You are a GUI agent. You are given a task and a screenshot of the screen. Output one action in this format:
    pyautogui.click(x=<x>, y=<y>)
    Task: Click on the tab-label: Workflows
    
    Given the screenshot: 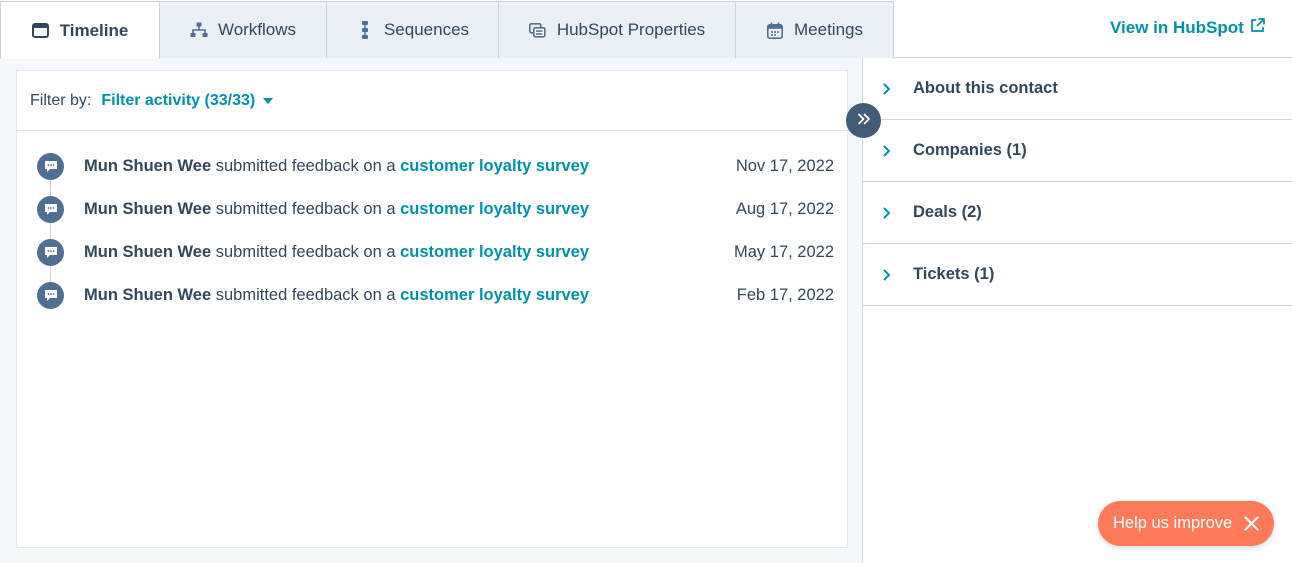 What is the action you would take?
    pyautogui.click(x=257, y=29)
    